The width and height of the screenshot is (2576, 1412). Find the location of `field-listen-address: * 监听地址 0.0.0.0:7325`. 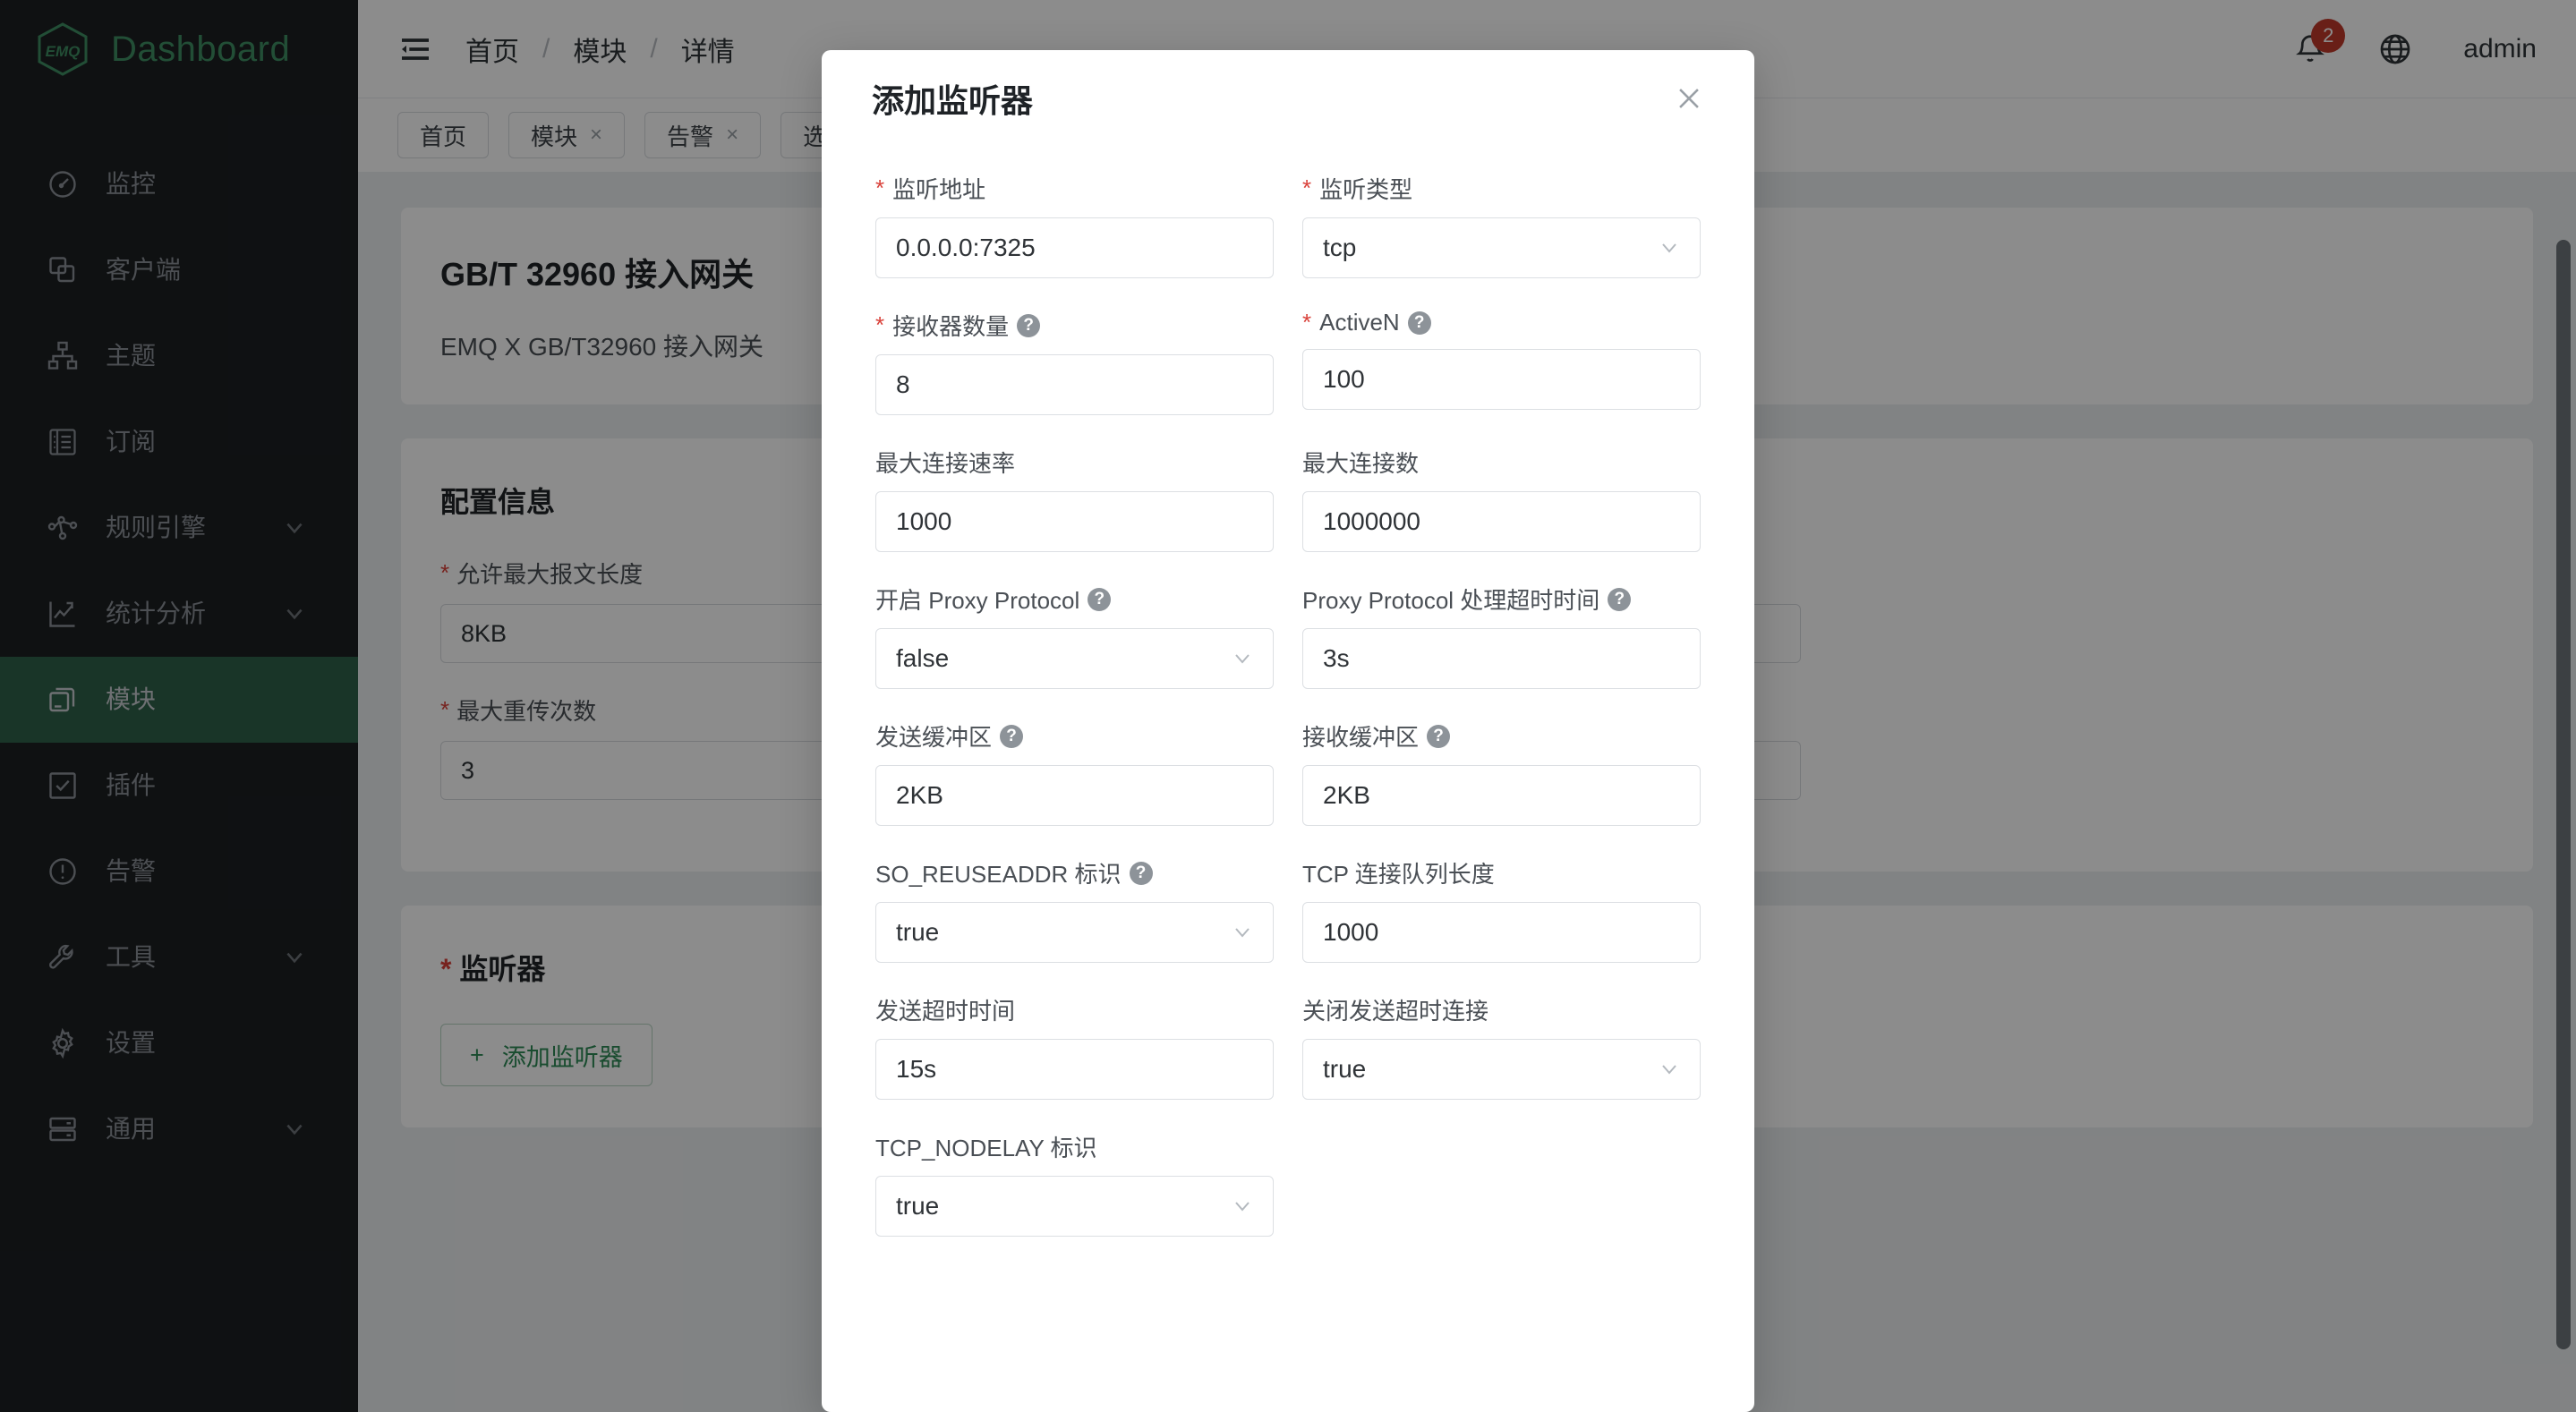

field-listen-address: * 监听地址 0.0.0.0:7325 is located at coordinates (1074, 225).